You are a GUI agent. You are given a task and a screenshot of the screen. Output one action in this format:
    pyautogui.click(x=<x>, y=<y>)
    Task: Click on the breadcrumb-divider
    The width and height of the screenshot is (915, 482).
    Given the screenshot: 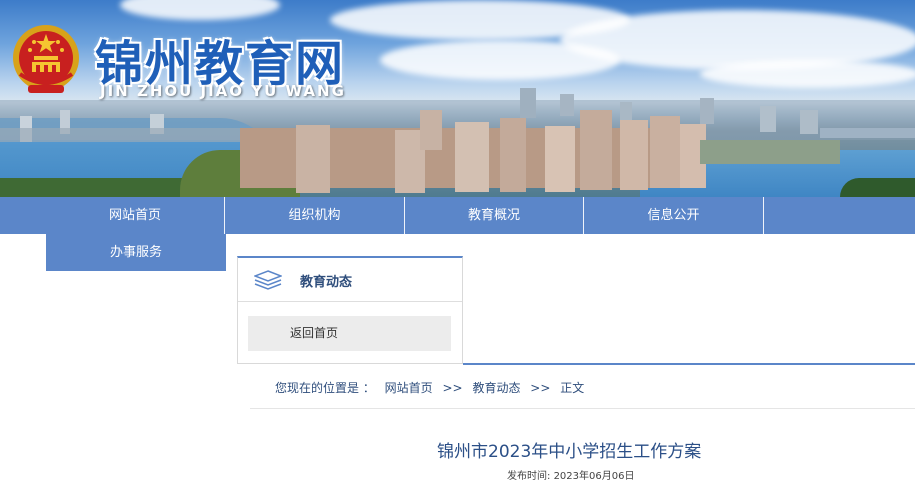 What is the action you would take?
    pyautogui.click(x=582, y=408)
    